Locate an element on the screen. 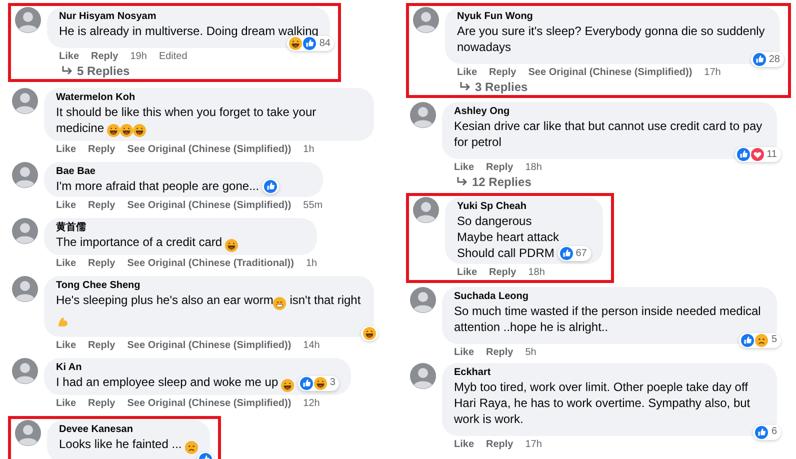  commenter-name: Nur Hisyam Nosyam is located at coordinates (188, 16).